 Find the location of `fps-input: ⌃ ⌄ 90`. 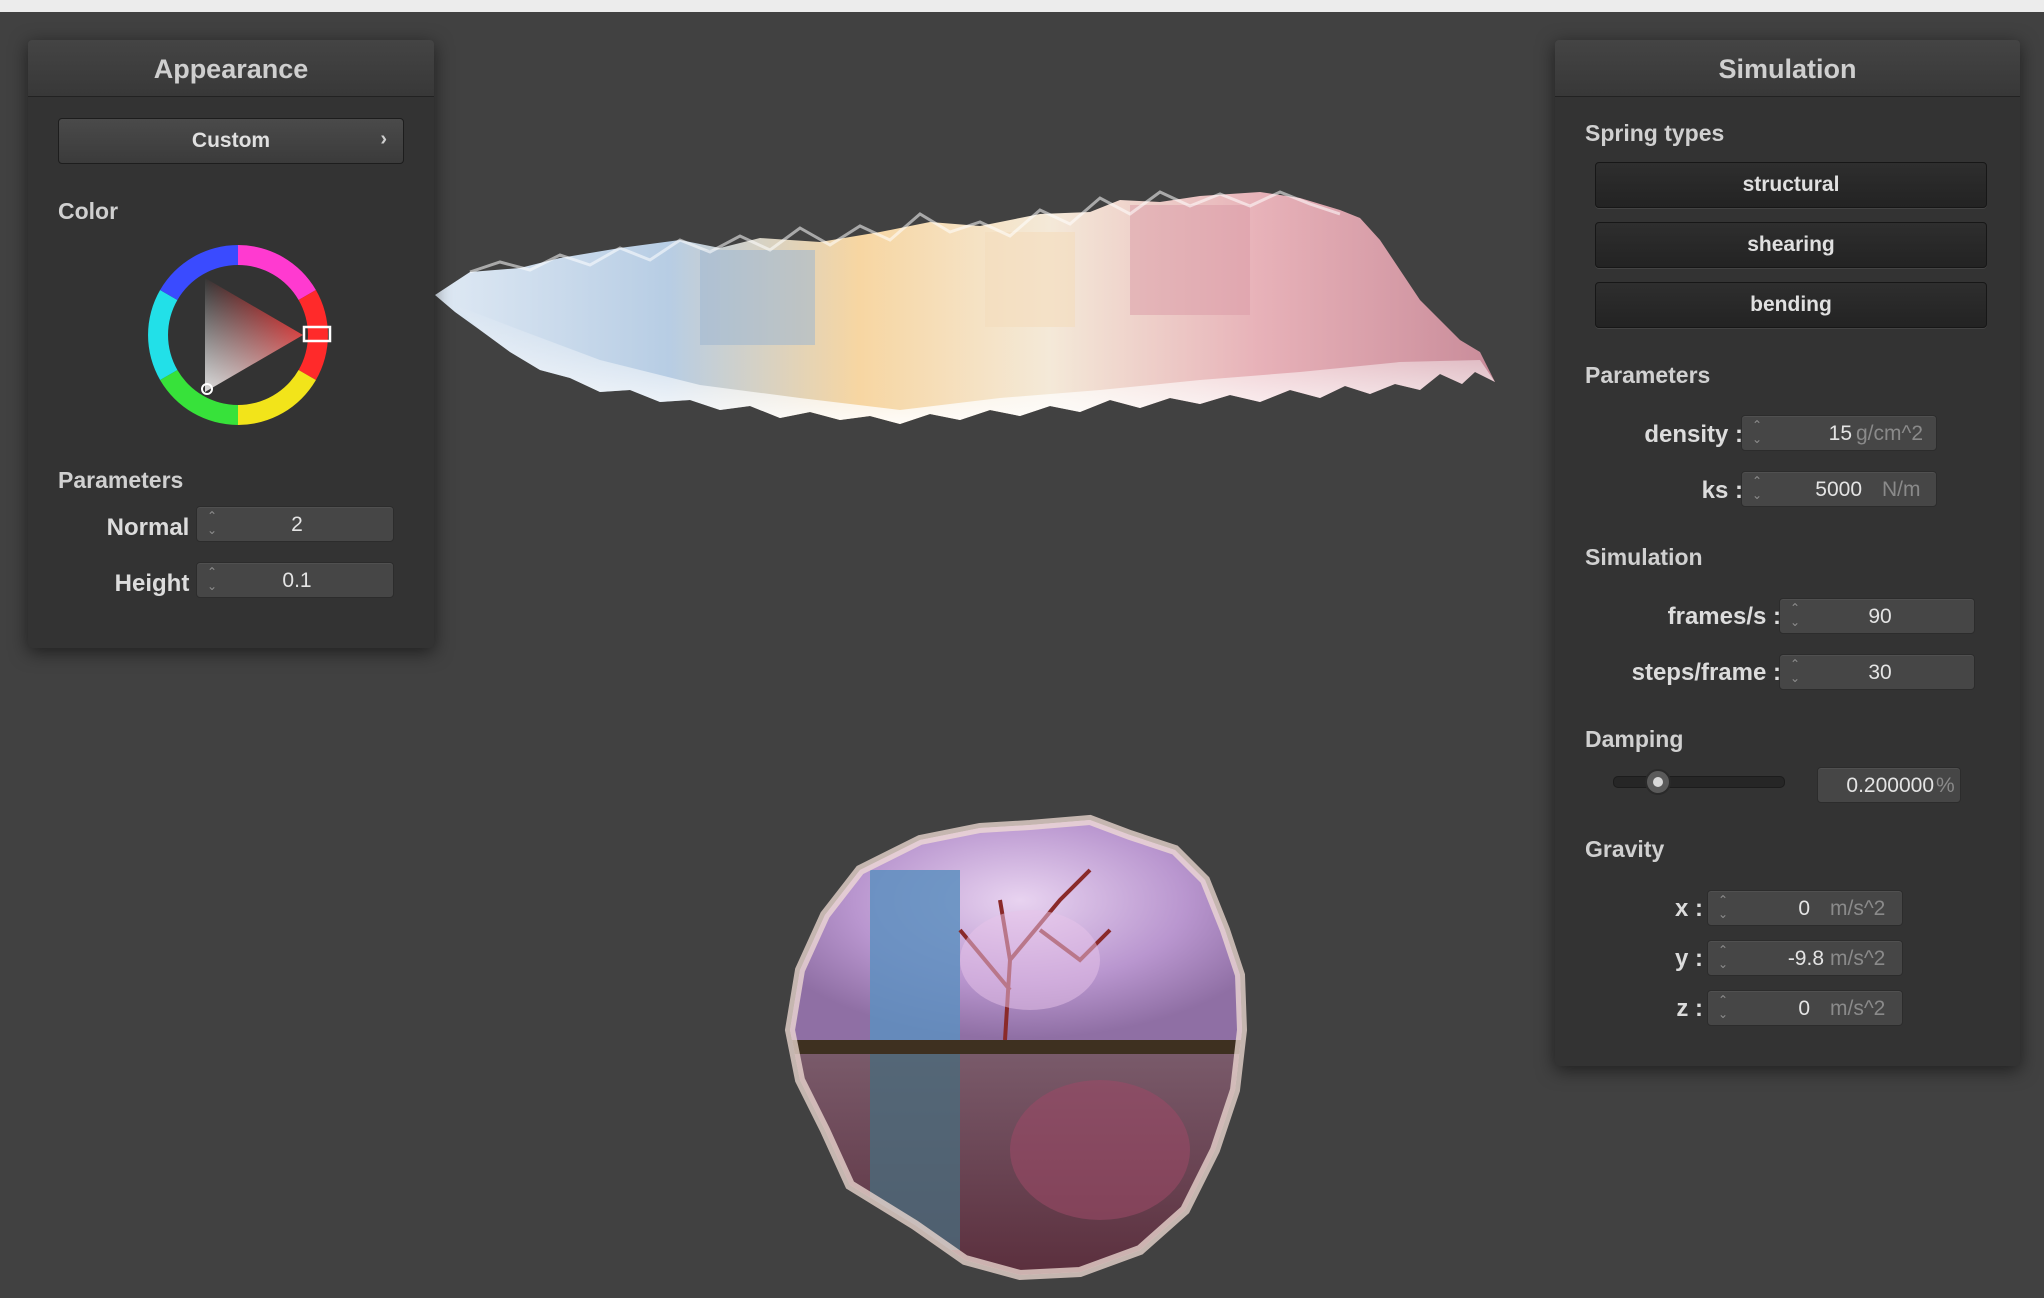

fps-input: ⌃ ⌄ 90 is located at coordinates (1877, 616).